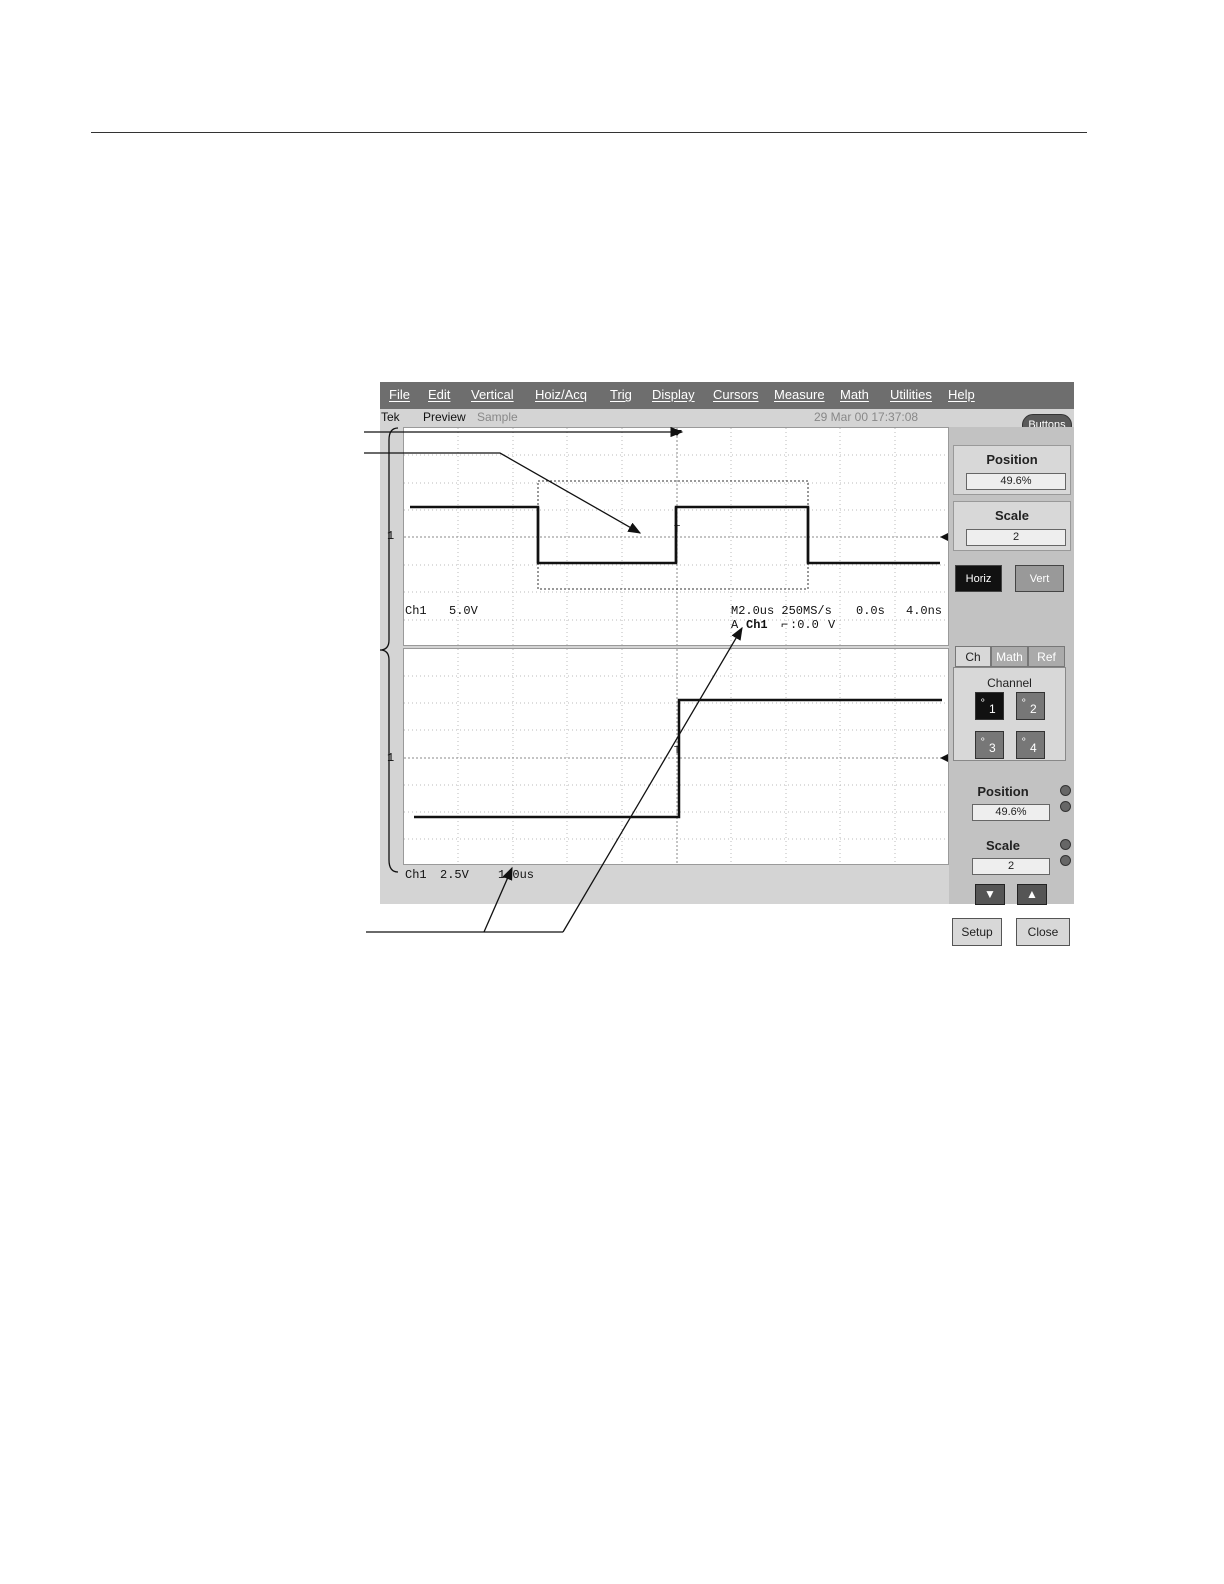  I want to click on callout-zoom-box, so click(503, 493).